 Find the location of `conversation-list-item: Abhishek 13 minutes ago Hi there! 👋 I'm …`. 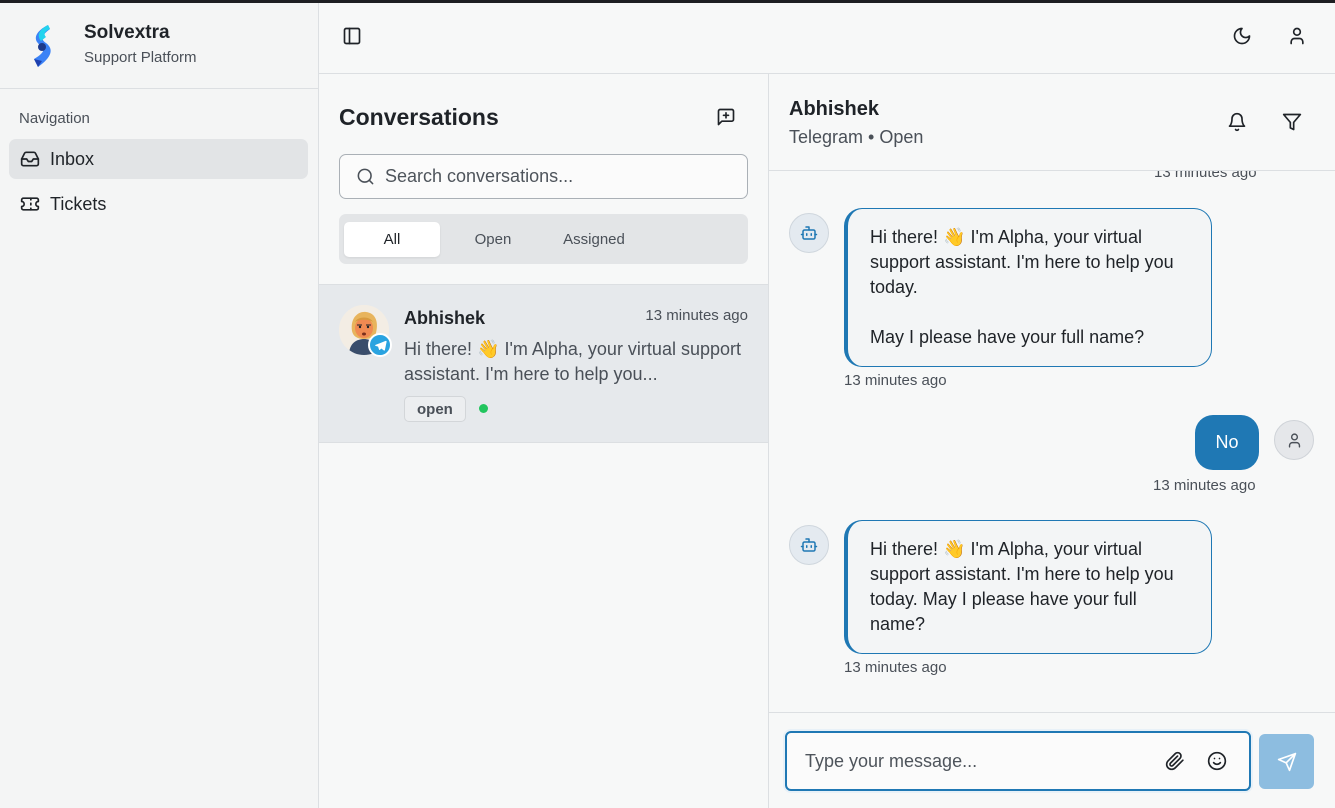

conversation-list-item: Abhishek 13 minutes ago Hi there! 👋 I'm … is located at coordinates (543, 363).